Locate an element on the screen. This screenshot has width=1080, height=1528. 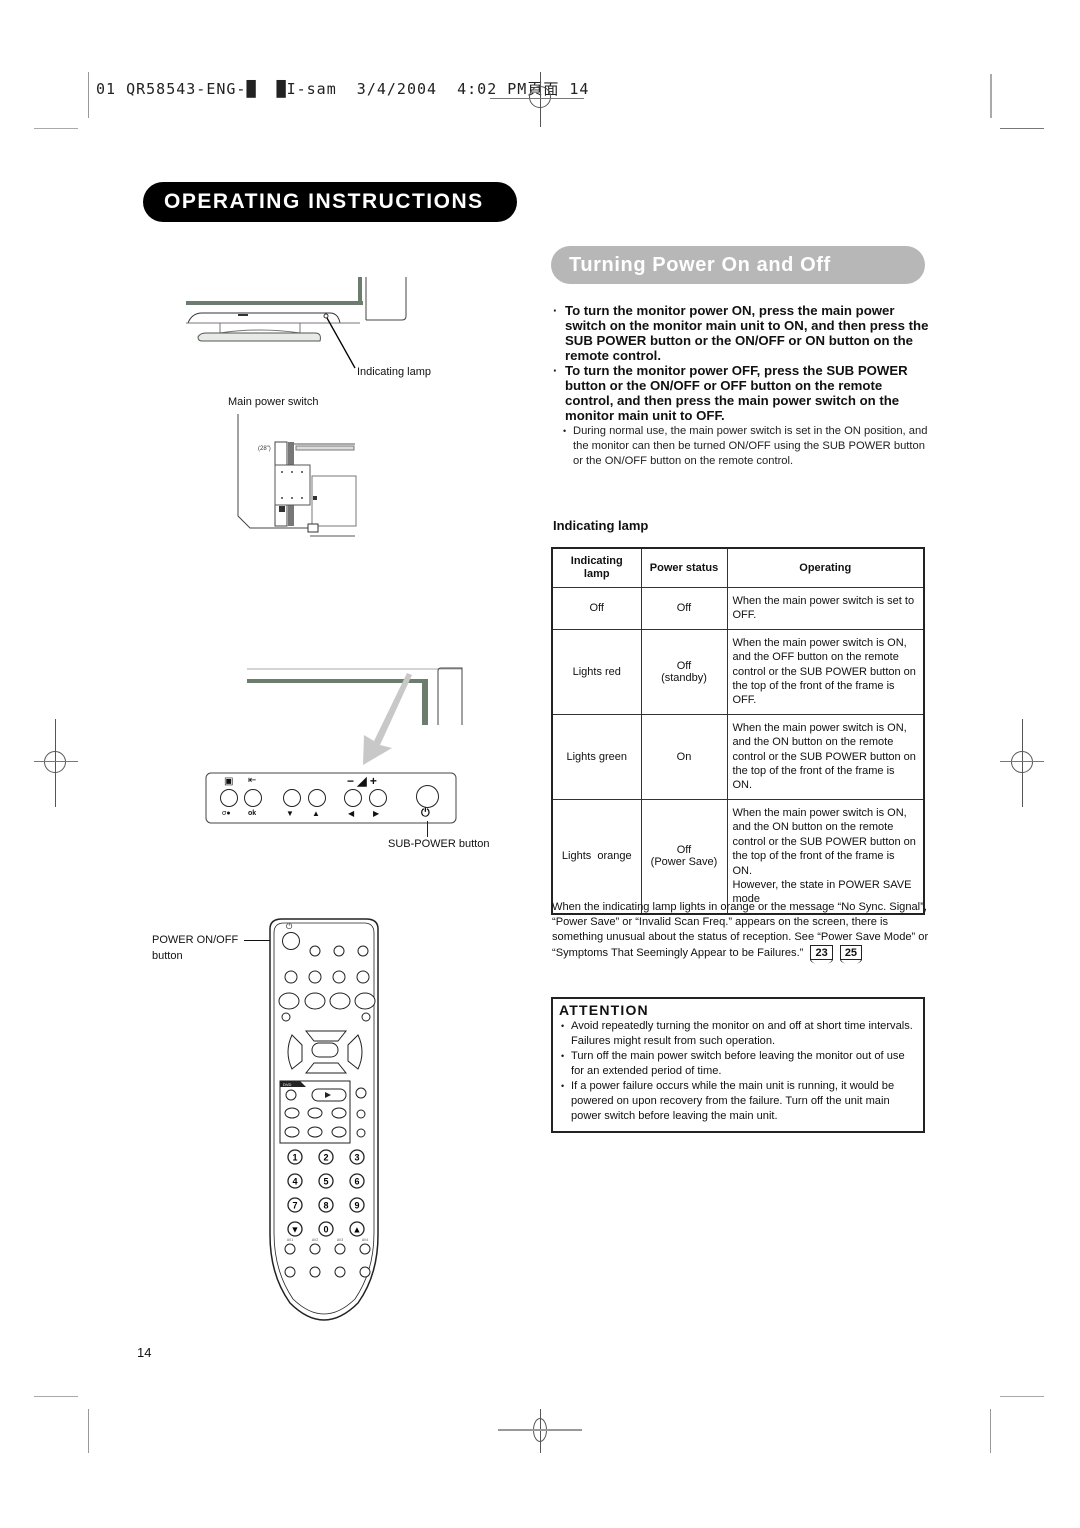
status-cell: On is located at coordinates (684, 756).